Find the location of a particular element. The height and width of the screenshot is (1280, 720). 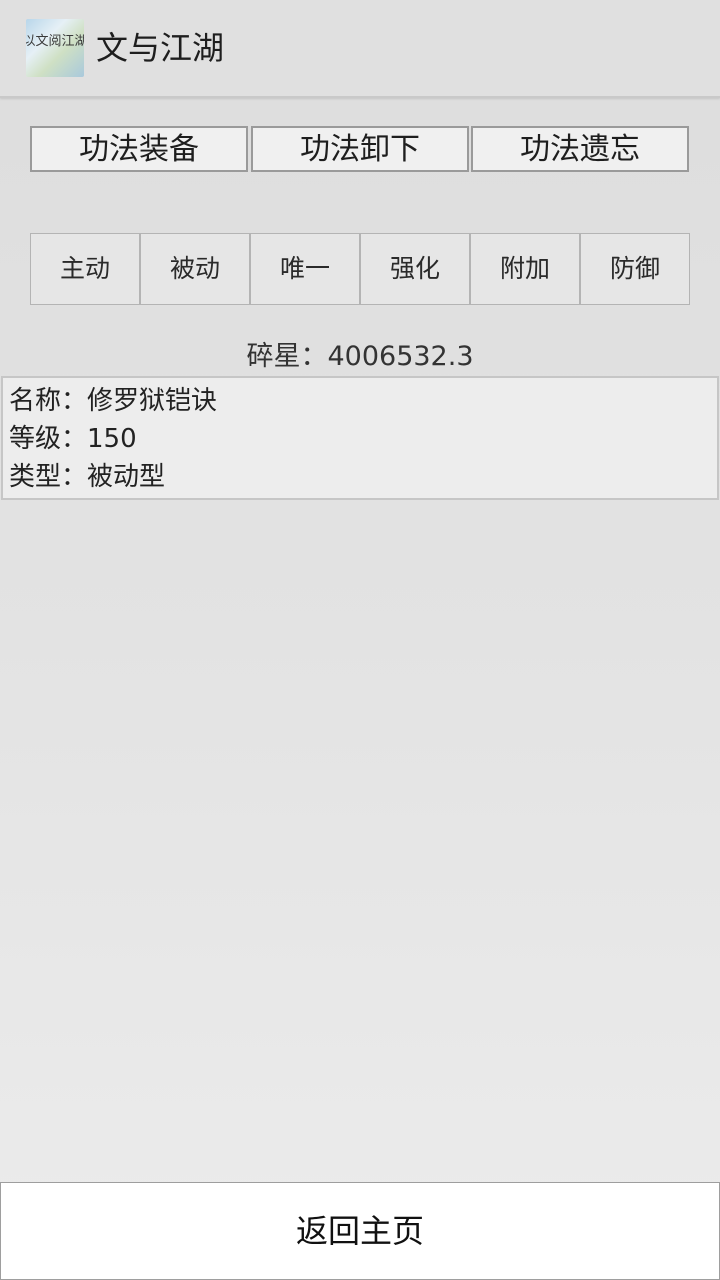

skill-name: 名称：修罗狱铠诀 is located at coordinates (113, 401).